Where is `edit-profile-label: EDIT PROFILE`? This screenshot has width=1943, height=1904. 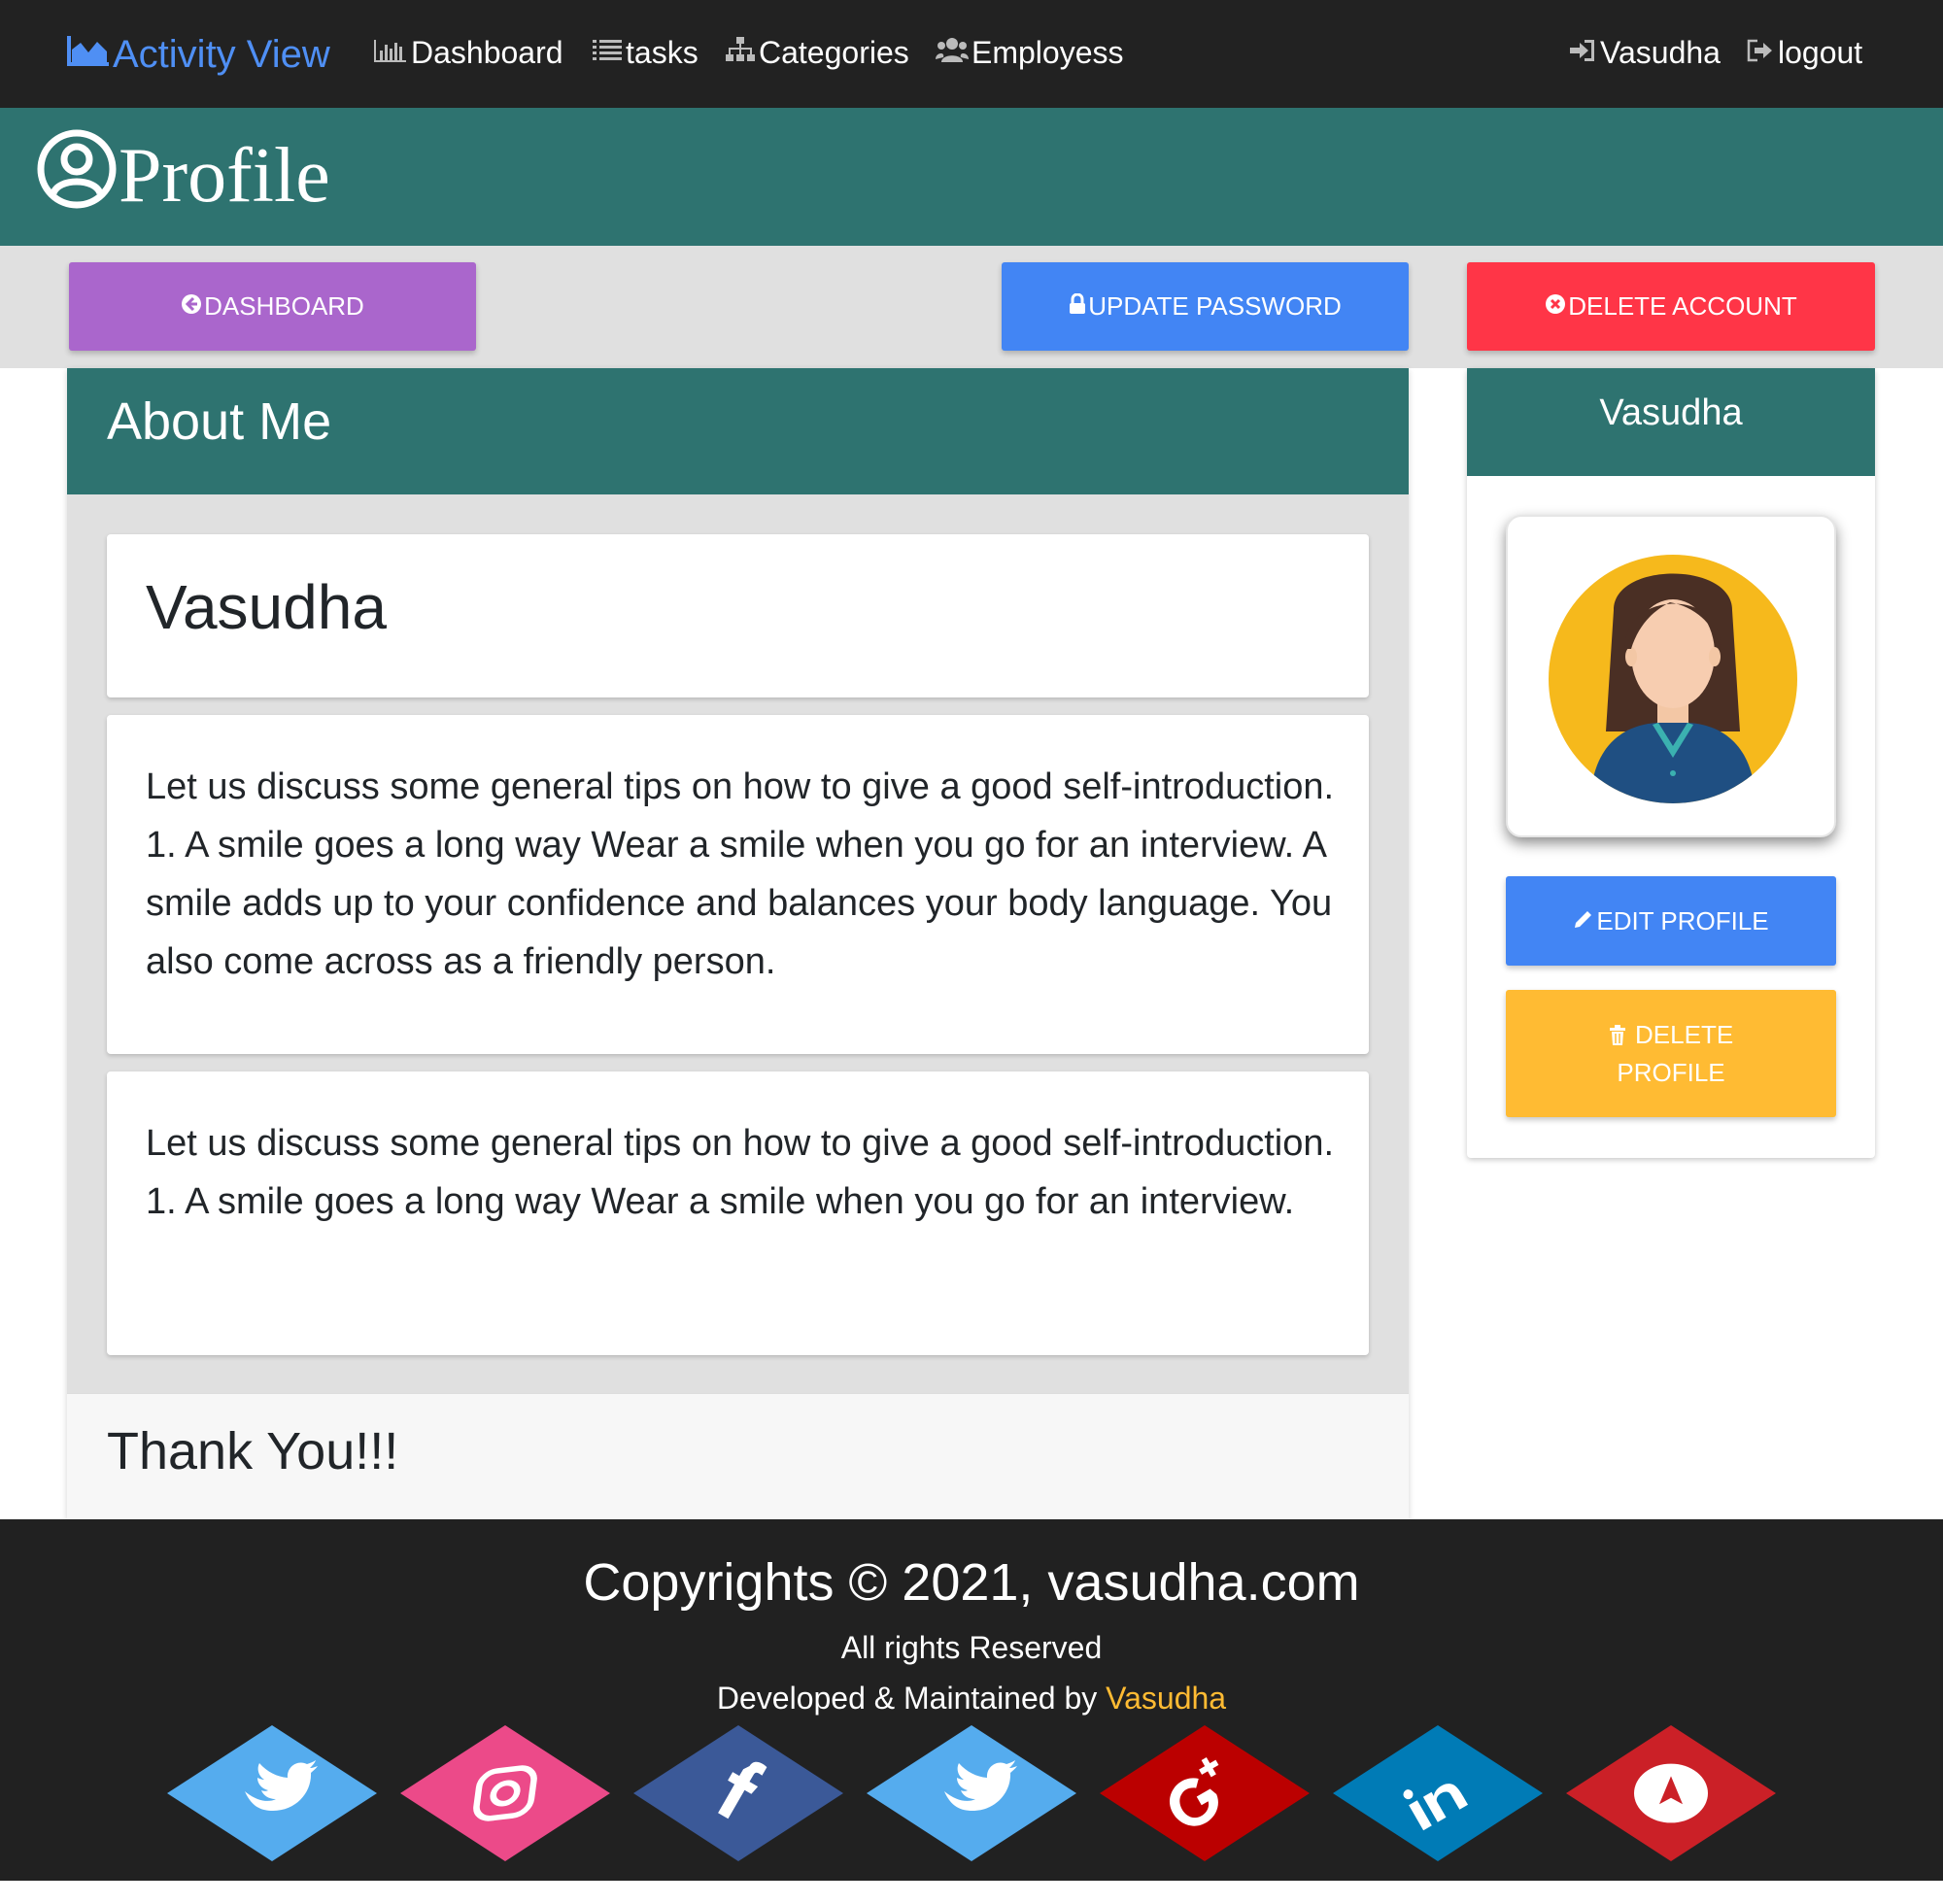
edit-profile-label: EDIT PROFILE is located at coordinates (1683, 920).